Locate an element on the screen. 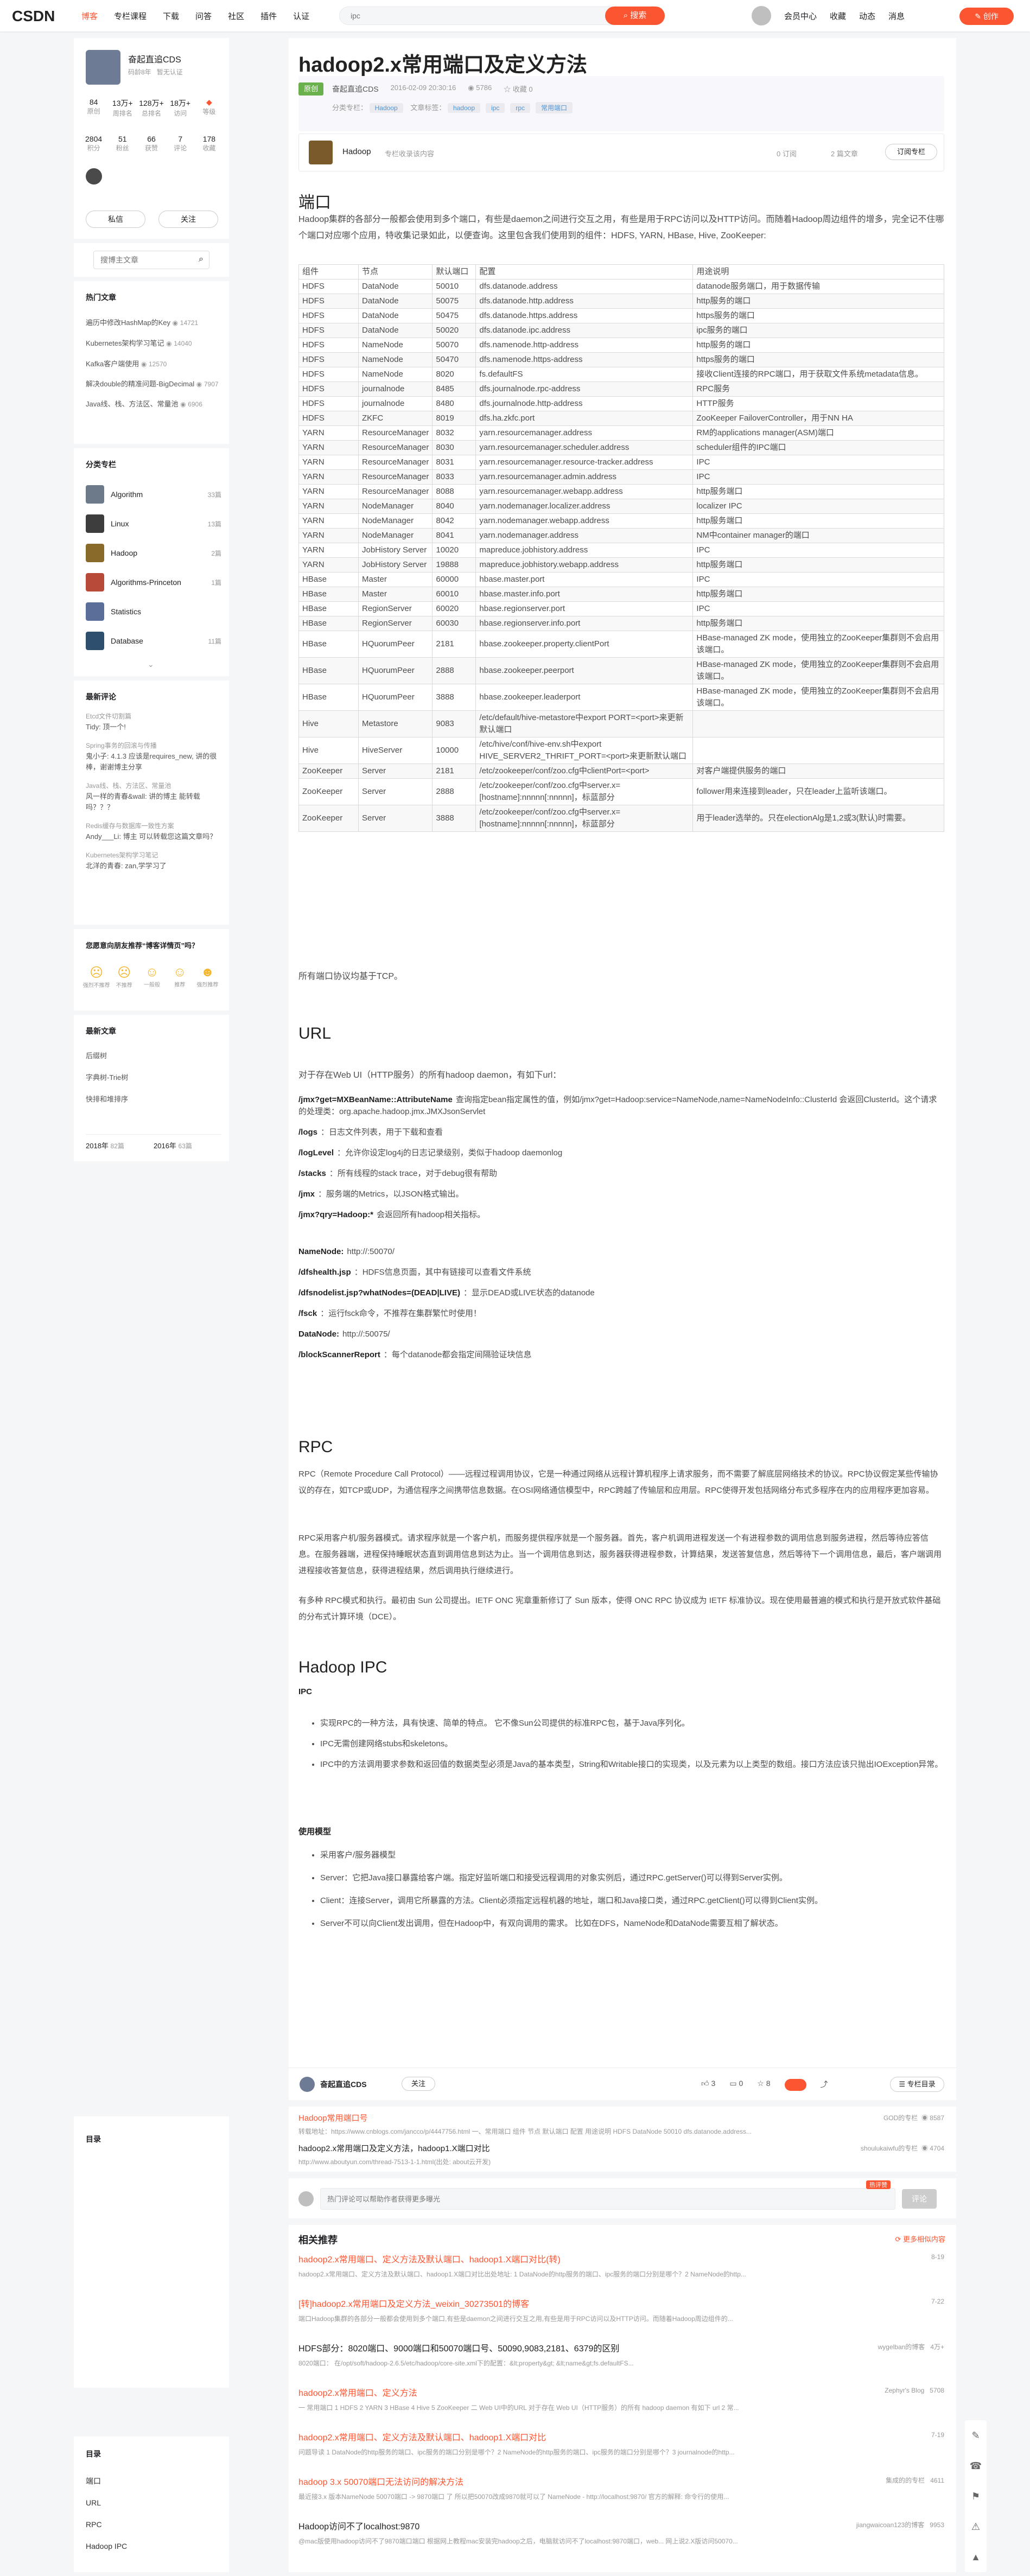  more-similar-link: ⟳ 更多相似内容 is located at coordinates (920, 2239).